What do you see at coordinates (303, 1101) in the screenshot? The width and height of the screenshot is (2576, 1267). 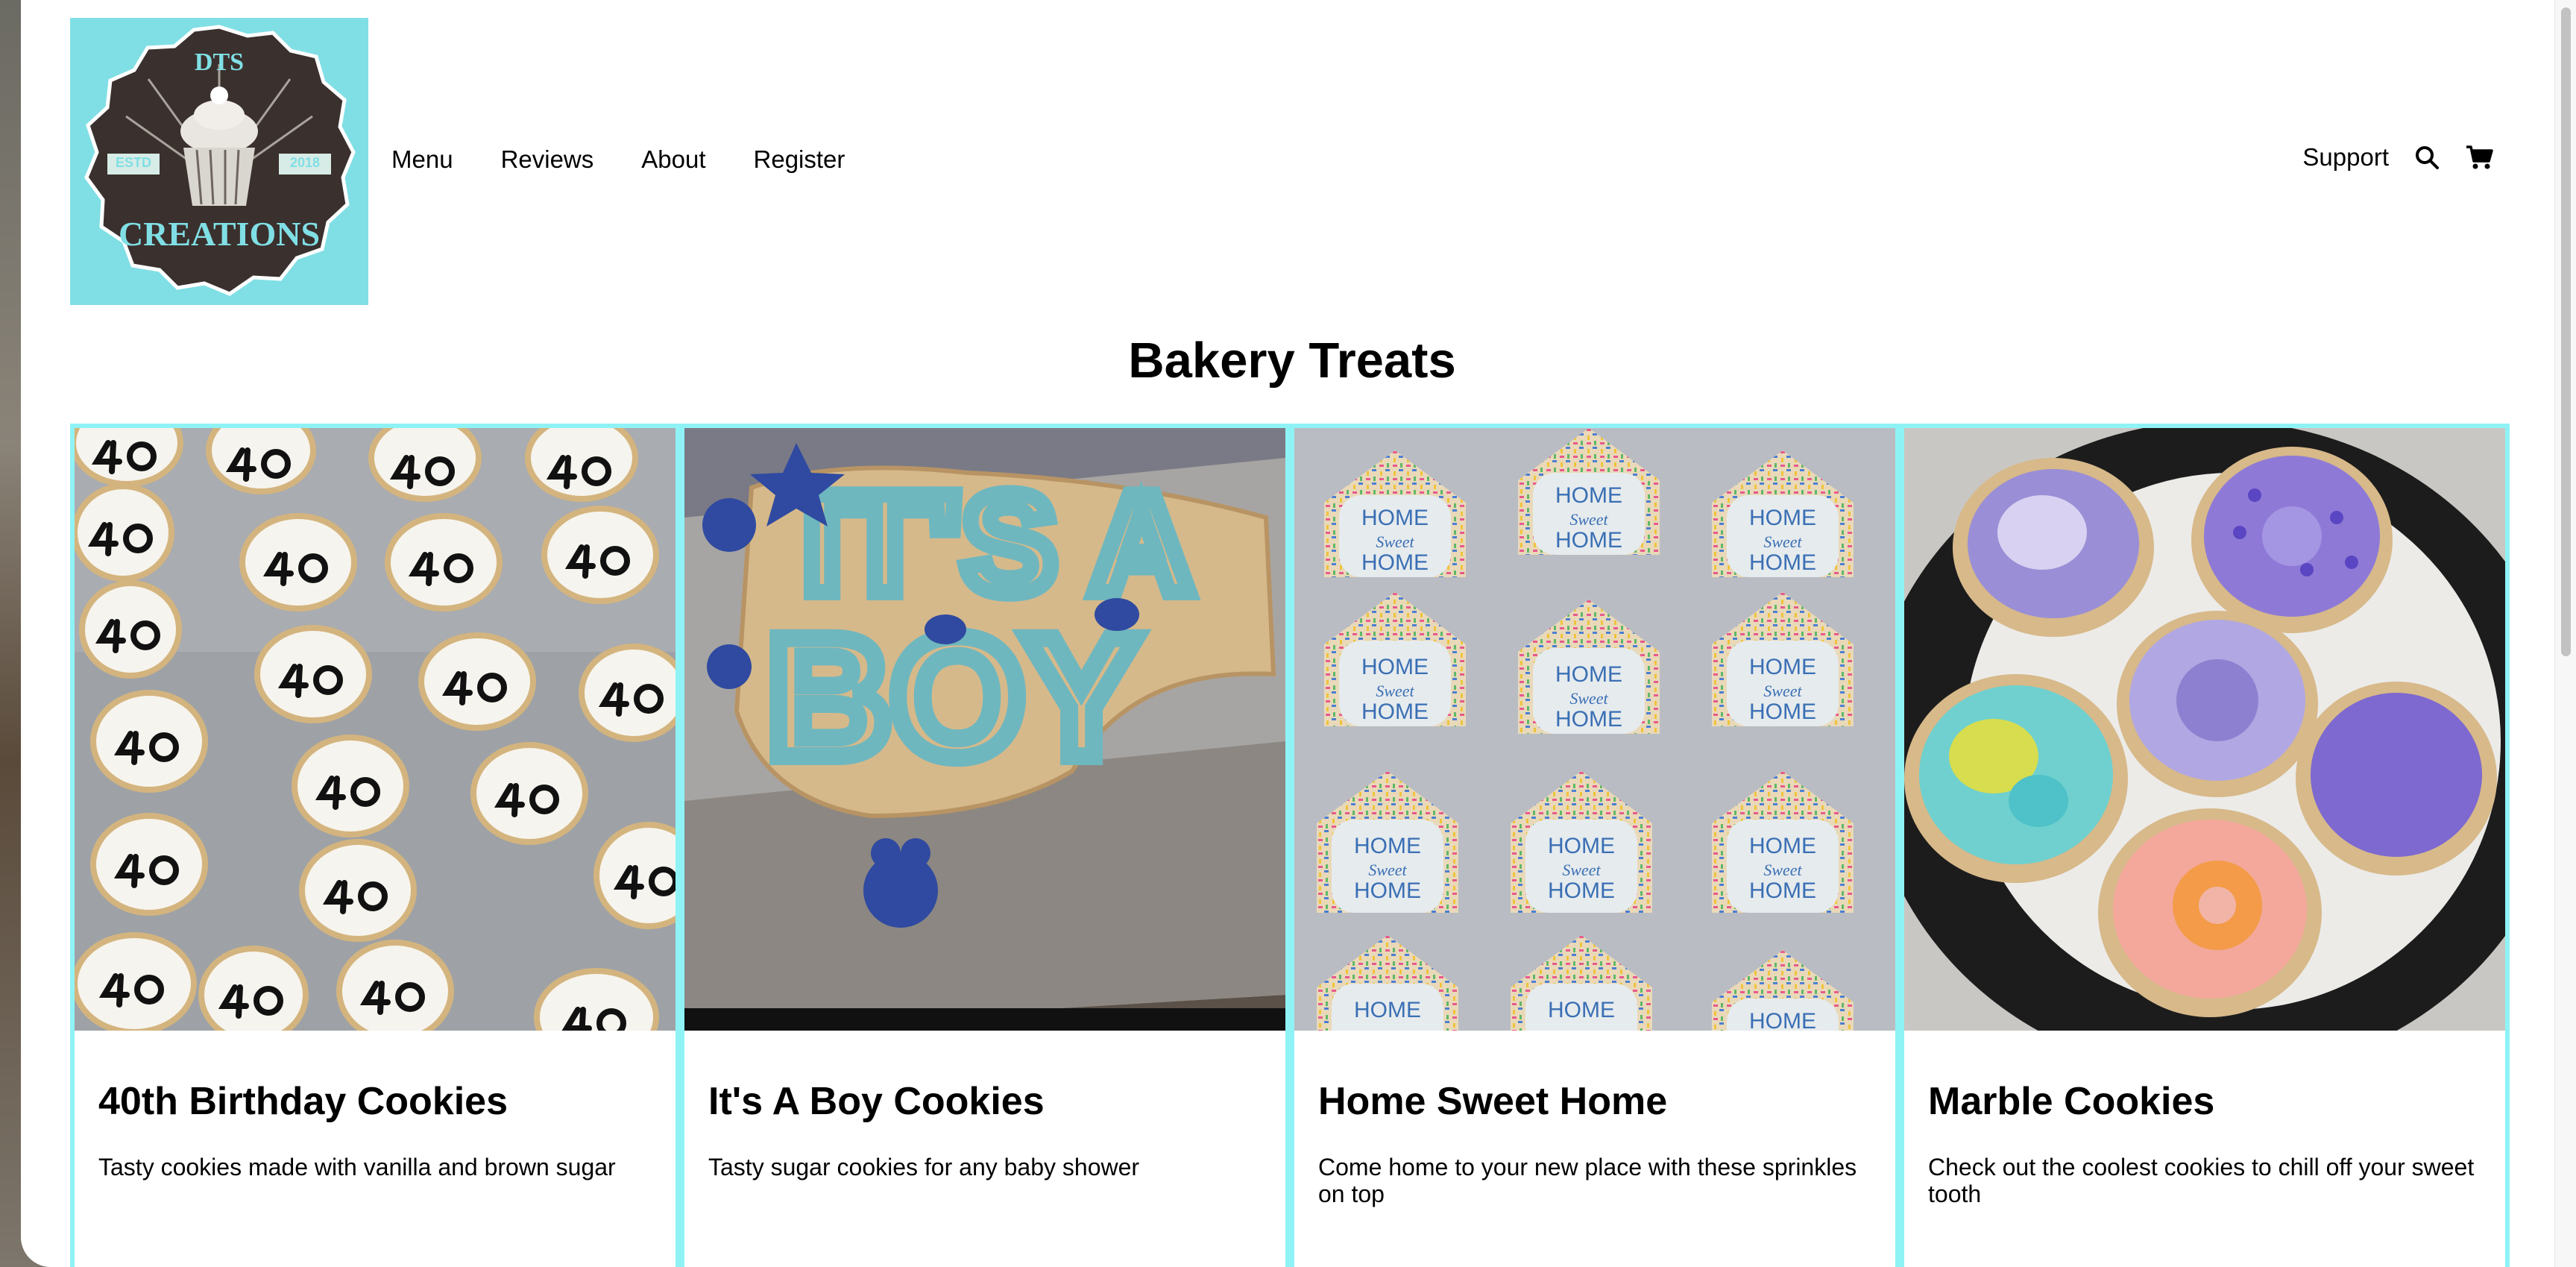 I see `product-title: 40th Birthday Cookies` at bounding box center [303, 1101].